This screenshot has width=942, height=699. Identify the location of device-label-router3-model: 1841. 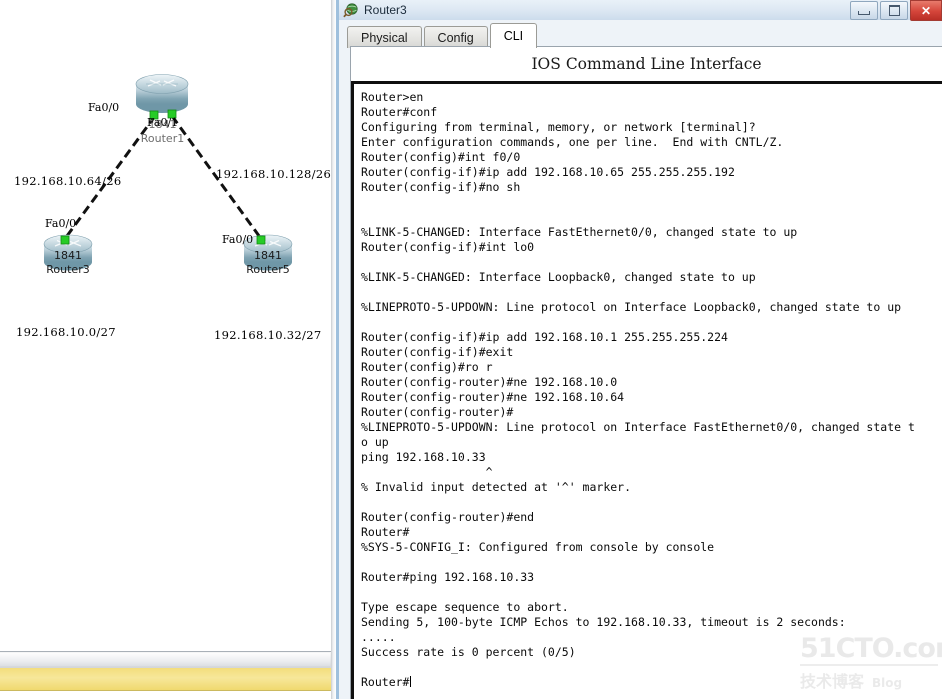
(68, 255).